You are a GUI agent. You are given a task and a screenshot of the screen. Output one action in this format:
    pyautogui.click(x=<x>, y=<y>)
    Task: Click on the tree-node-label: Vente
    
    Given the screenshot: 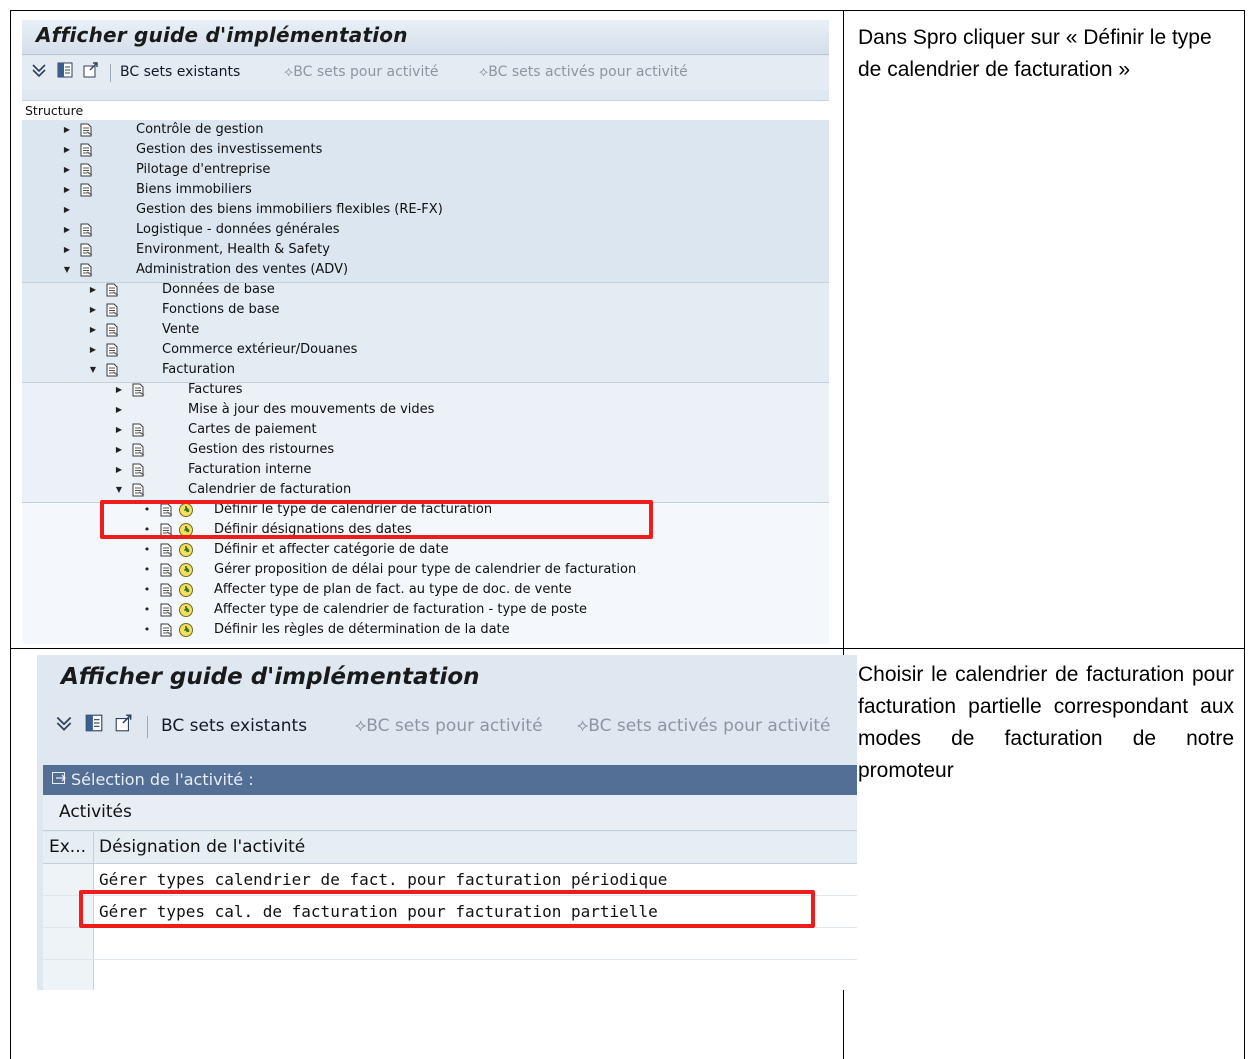 What is the action you would take?
    pyautogui.click(x=181, y=329)
    